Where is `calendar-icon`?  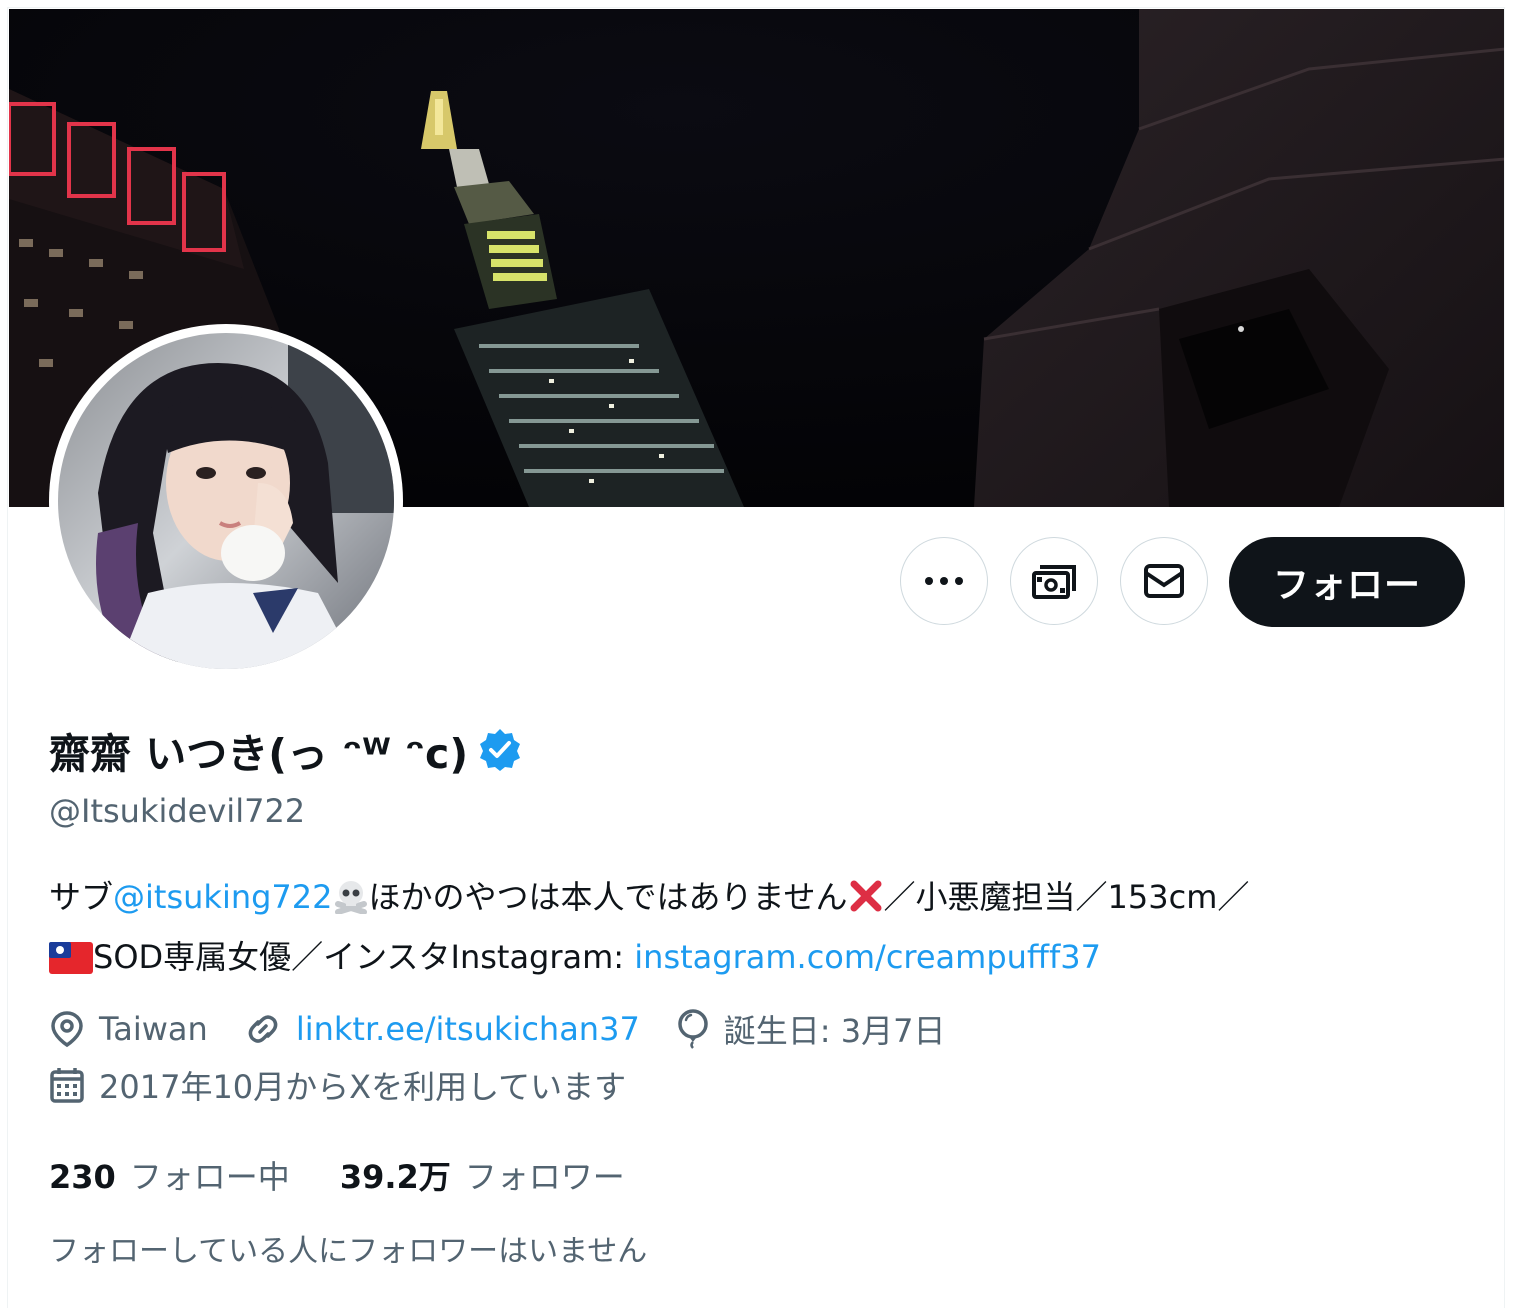
calendar-icon is located at coordinates (67, 1085).